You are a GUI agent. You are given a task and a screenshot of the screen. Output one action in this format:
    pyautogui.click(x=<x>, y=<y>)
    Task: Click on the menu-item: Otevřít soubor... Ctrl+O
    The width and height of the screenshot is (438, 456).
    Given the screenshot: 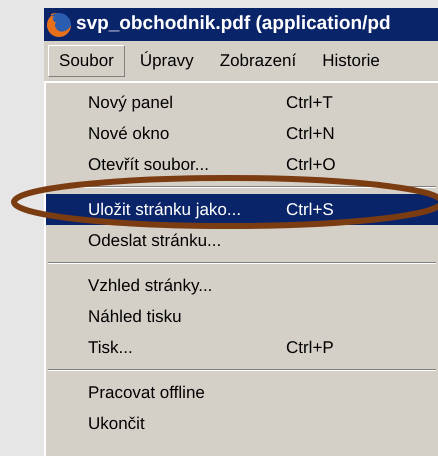 What is the action you would take?
    pyautogui.click(x=242, y=164)
    